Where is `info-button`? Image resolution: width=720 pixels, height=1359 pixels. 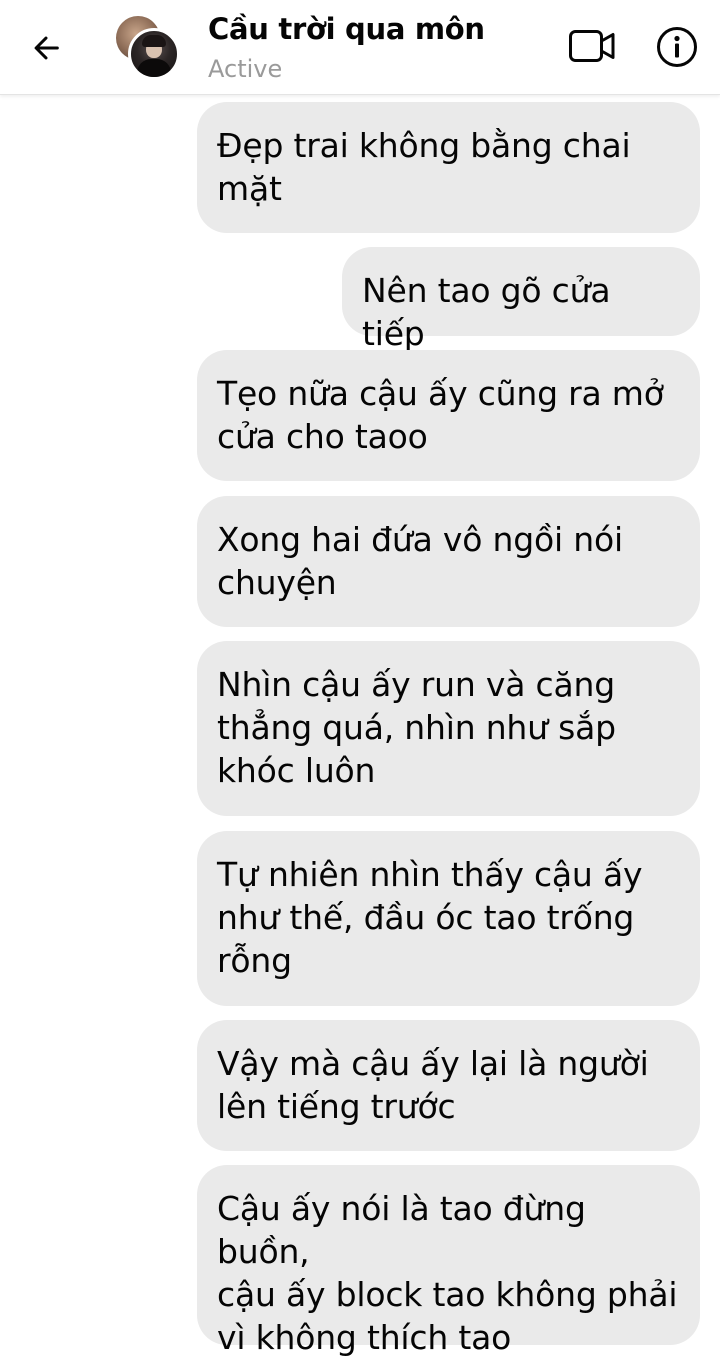 info-button is located at coordinates (677, 47).